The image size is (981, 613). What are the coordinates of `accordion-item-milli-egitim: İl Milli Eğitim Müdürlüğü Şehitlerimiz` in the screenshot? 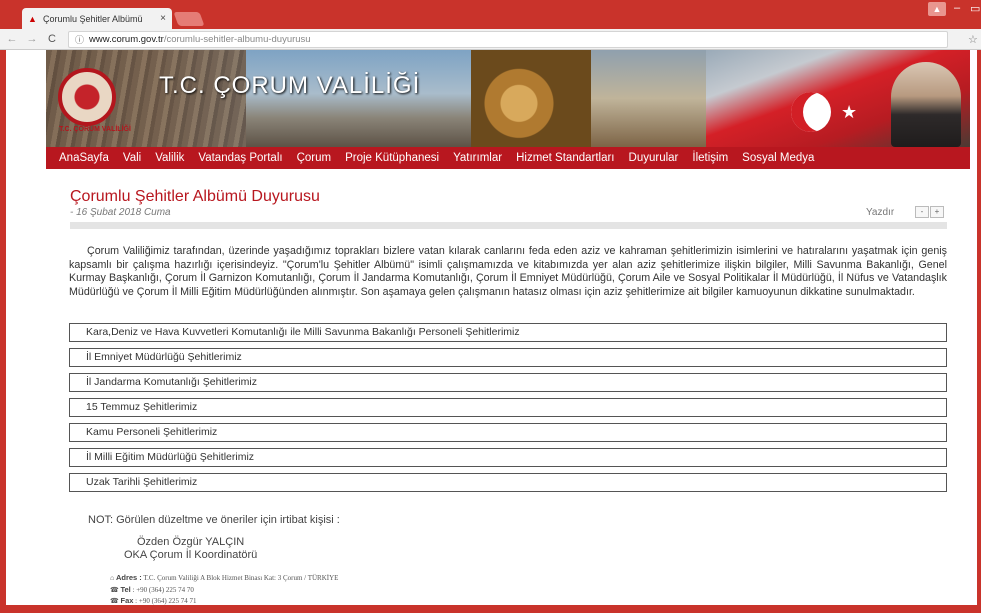 It's located at (508, 457).